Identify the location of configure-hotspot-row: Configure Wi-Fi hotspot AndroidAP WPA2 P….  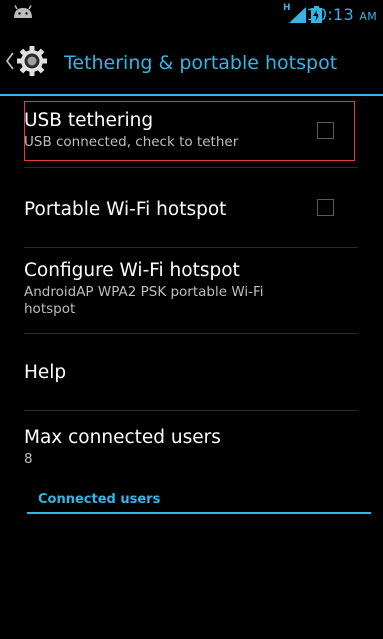
(191, 289).